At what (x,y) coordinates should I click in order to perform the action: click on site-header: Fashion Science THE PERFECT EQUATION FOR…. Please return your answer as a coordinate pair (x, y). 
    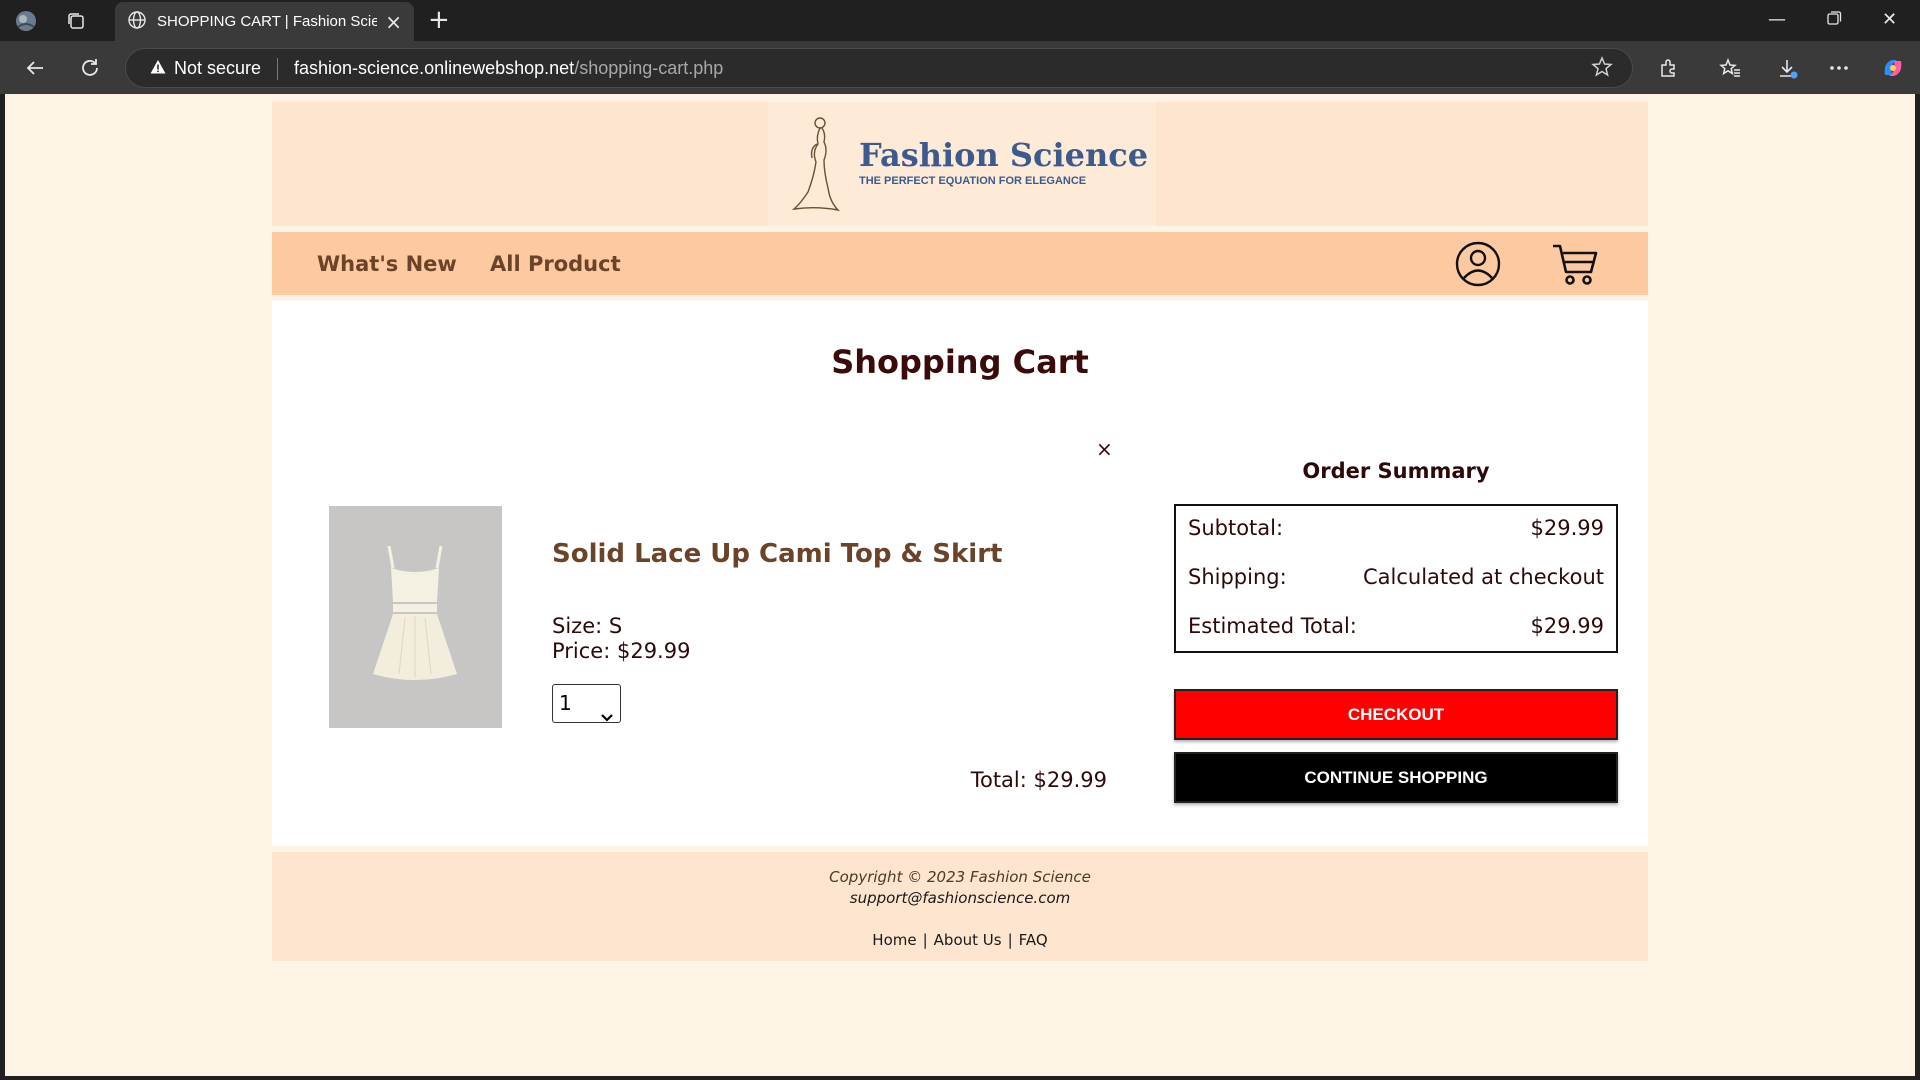
    Looking at the image, I should click on (960, 164).